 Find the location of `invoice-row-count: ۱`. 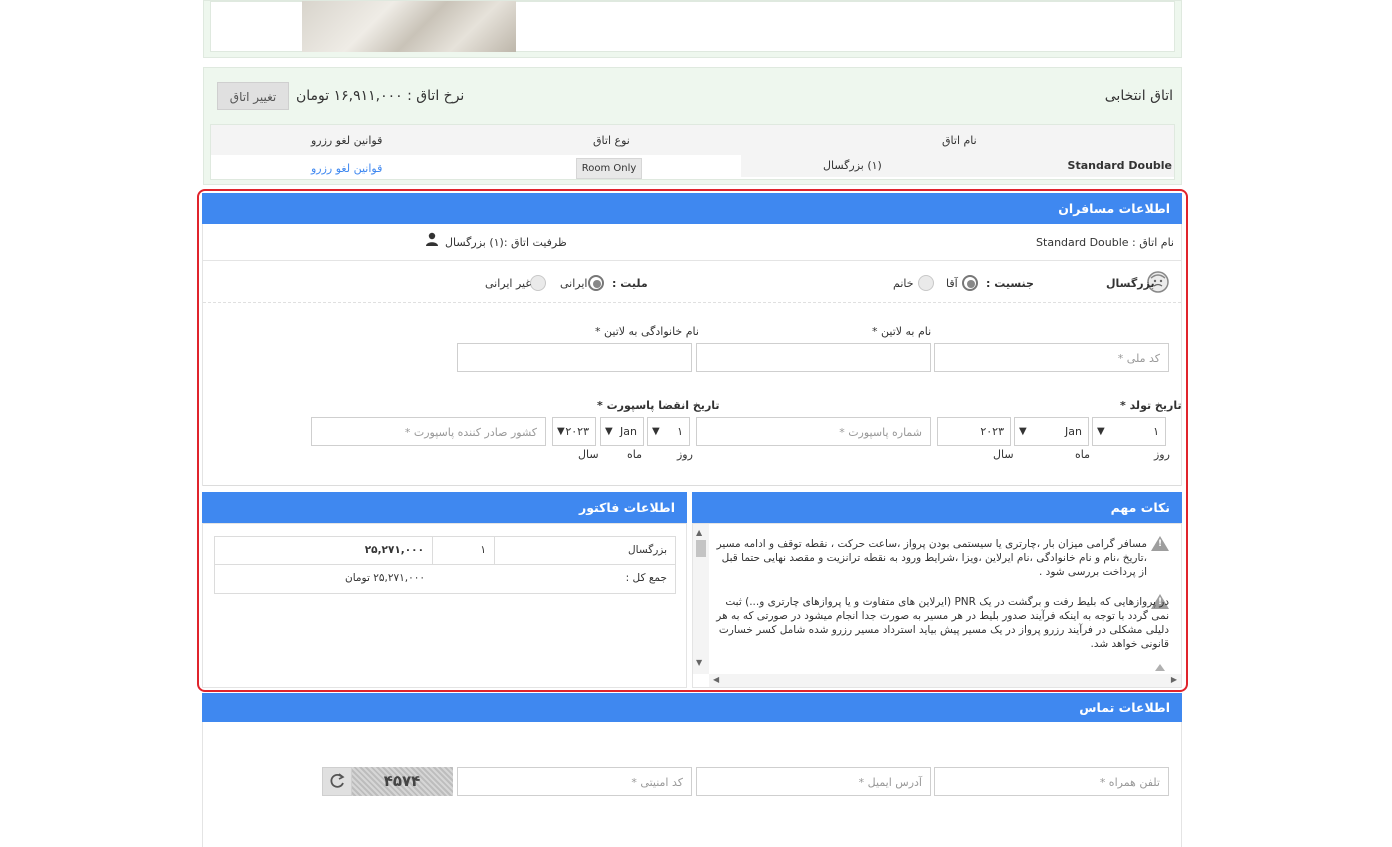

invoice-row-count: ۱ is located at coordinates (463, 550).